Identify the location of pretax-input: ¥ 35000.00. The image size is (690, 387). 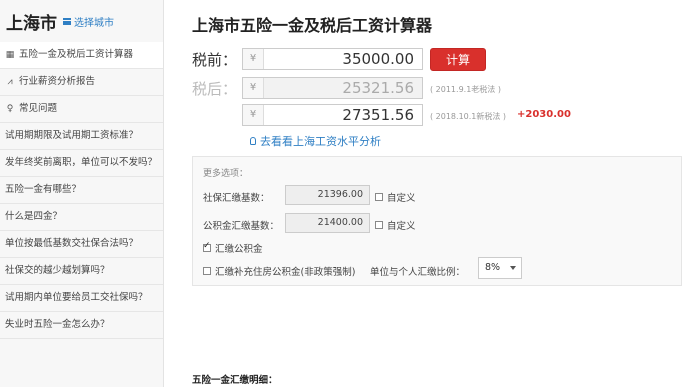
(332, 59).